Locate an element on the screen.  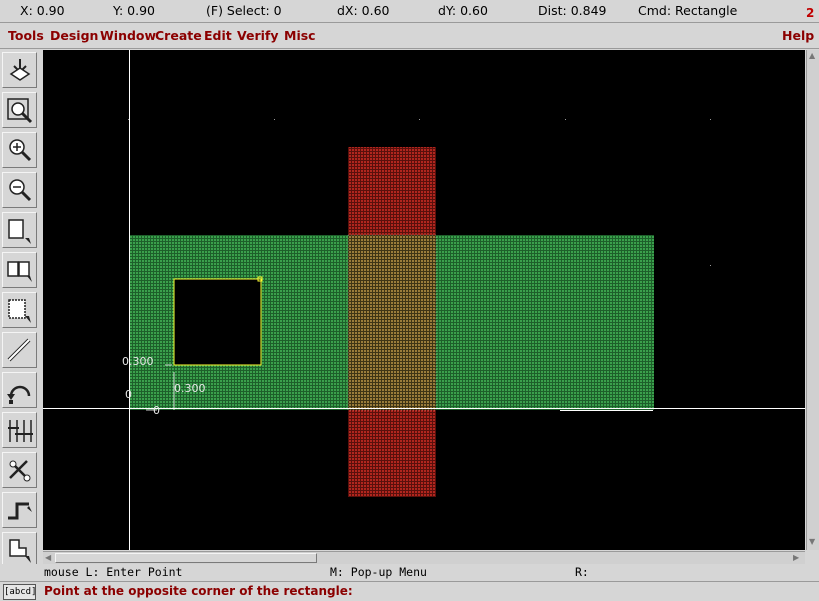
origin-x-label: 0 is located at coordinates (156, 410).